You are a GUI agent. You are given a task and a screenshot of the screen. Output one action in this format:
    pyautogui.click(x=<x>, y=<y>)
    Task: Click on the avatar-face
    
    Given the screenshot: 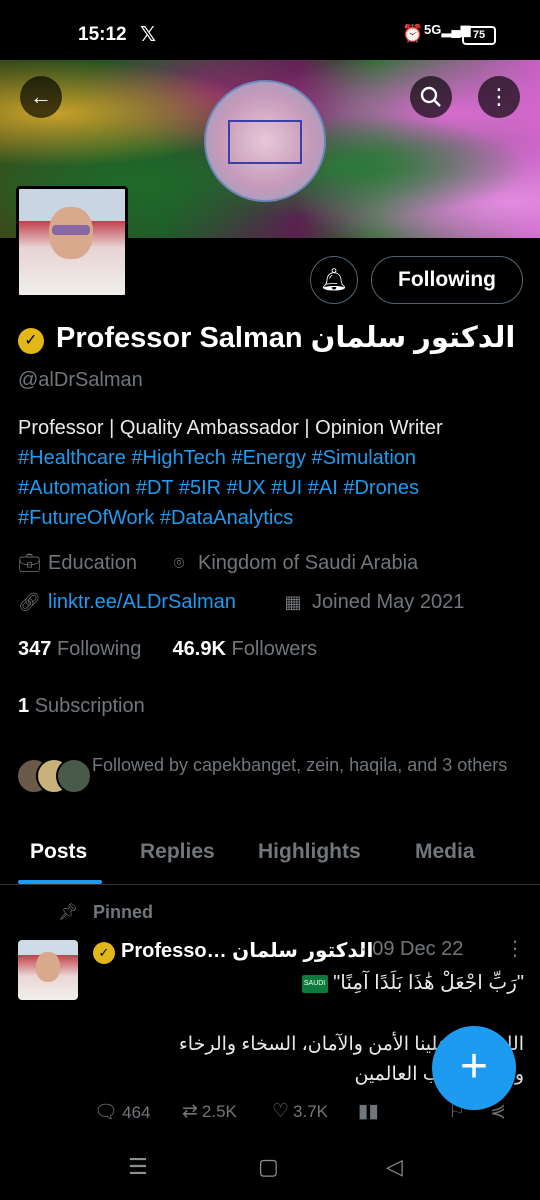 What is the action you would take?
    pyautogui.click(x=48, y=967)
    